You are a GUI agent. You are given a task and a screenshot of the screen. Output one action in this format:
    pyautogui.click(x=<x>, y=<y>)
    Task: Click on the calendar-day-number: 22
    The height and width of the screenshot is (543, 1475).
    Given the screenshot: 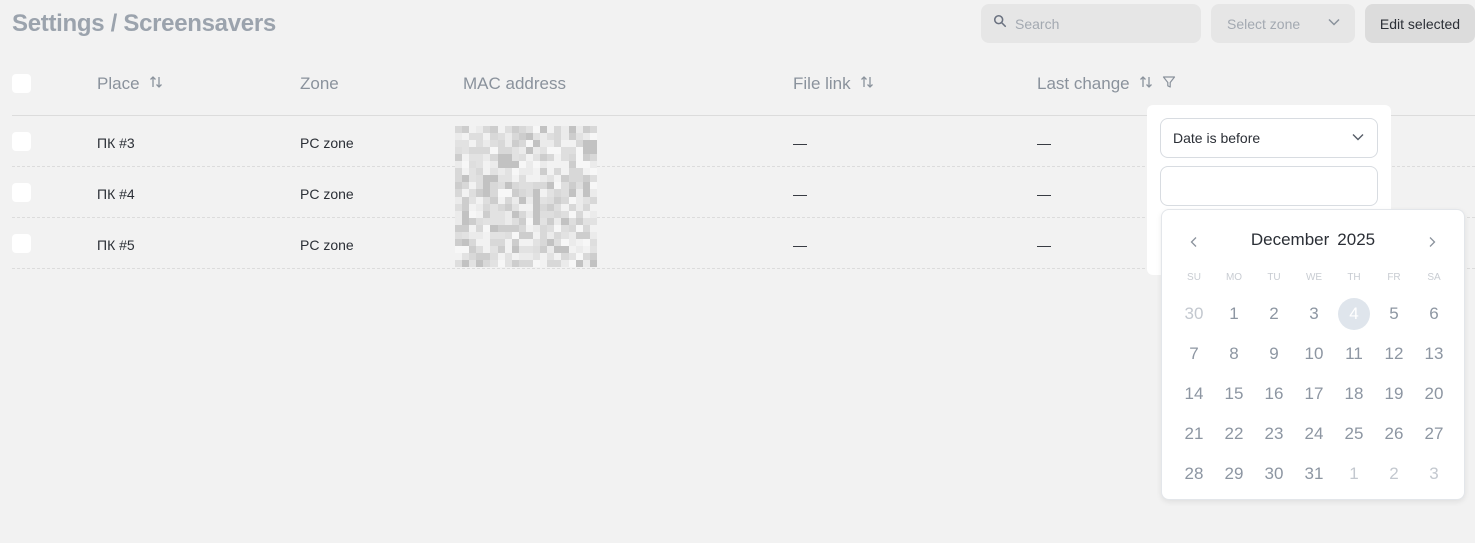 What is the action you would take?
    pyautogui.click(x=1234, y=433)
    